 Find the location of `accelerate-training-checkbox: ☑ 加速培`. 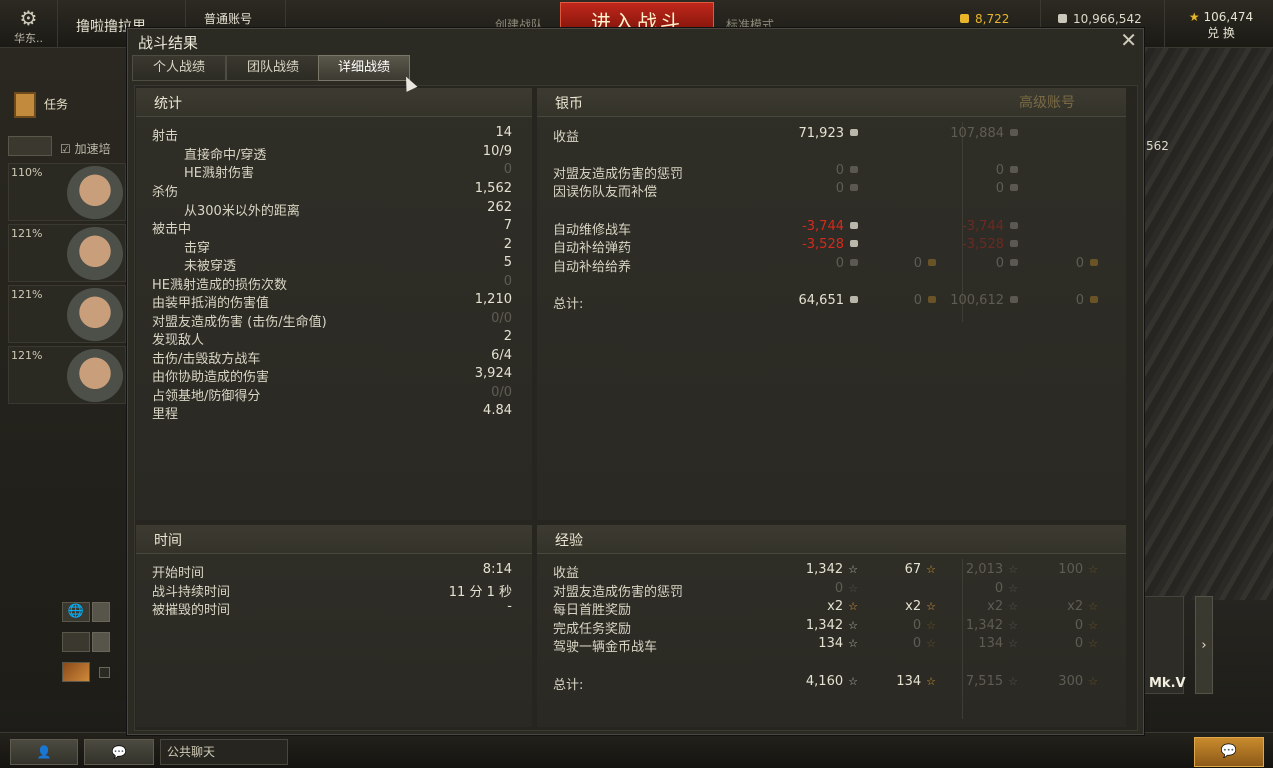

accelerate-training-checkbox: ☑ 加速培 is located at coordinates (85, 148).